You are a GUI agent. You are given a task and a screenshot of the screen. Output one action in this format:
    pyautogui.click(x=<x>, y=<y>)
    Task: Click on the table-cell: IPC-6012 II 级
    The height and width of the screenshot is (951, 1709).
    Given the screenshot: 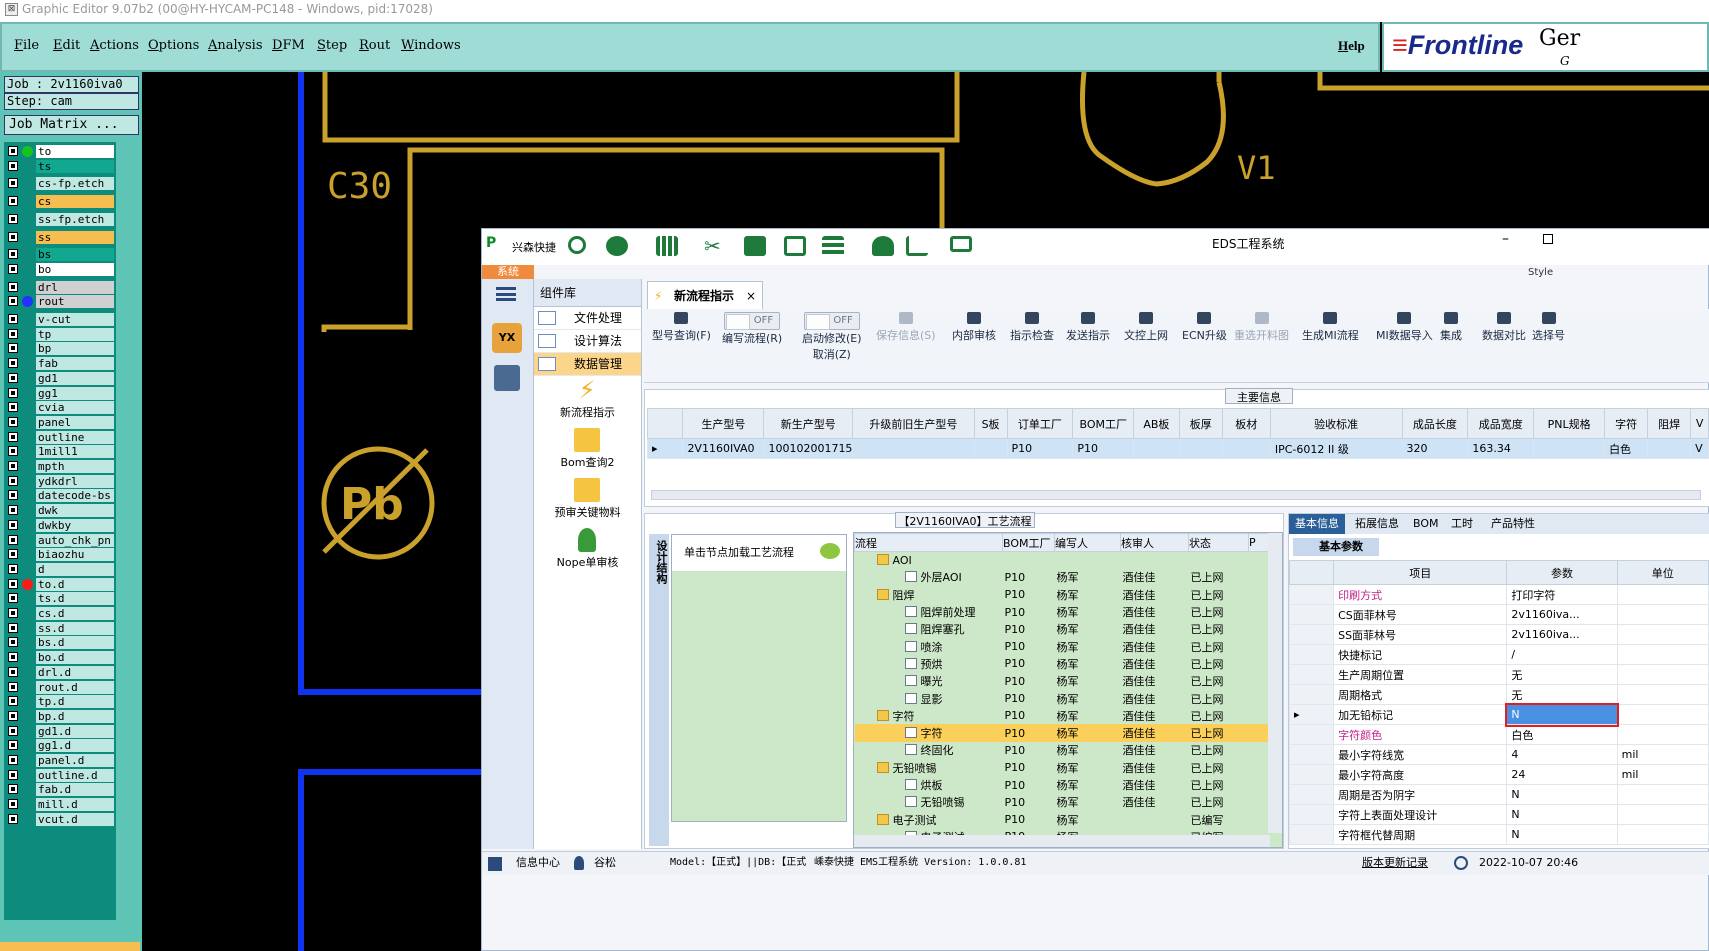 What is the action you would take?
    pyautogui.click(x=1336, y=448)
    